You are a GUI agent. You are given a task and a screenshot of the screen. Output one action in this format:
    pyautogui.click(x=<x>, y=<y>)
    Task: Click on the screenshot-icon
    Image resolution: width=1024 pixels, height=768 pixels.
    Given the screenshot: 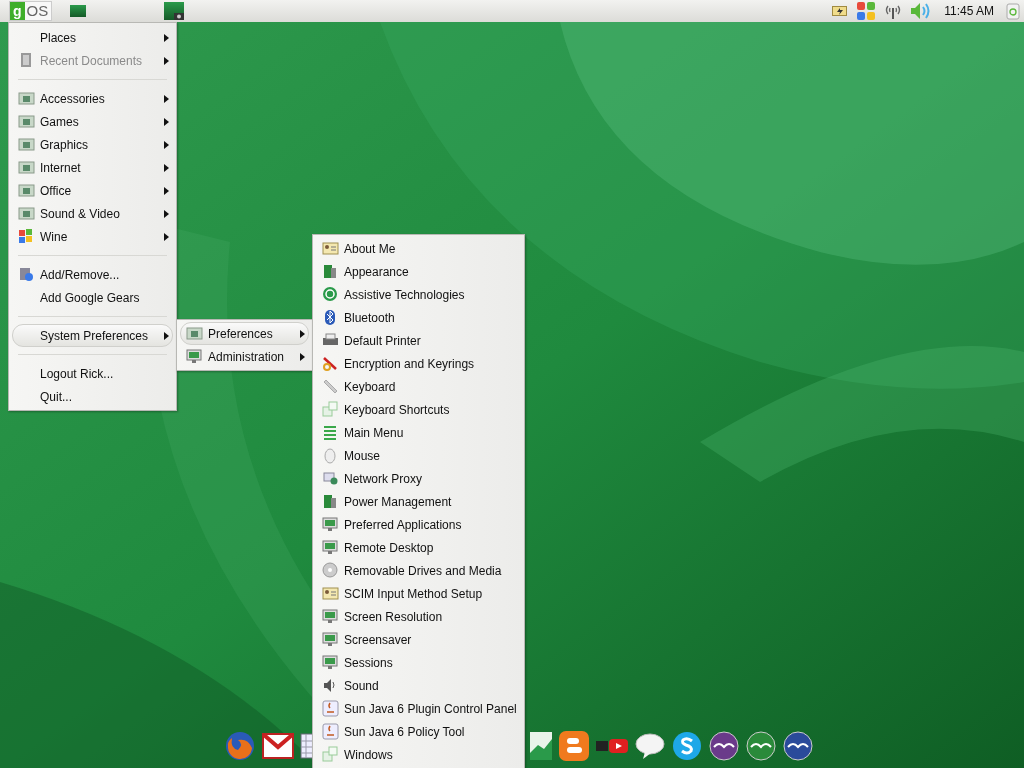 What is the action you would take?
    pyautogui.click(x=174, y=11)
    